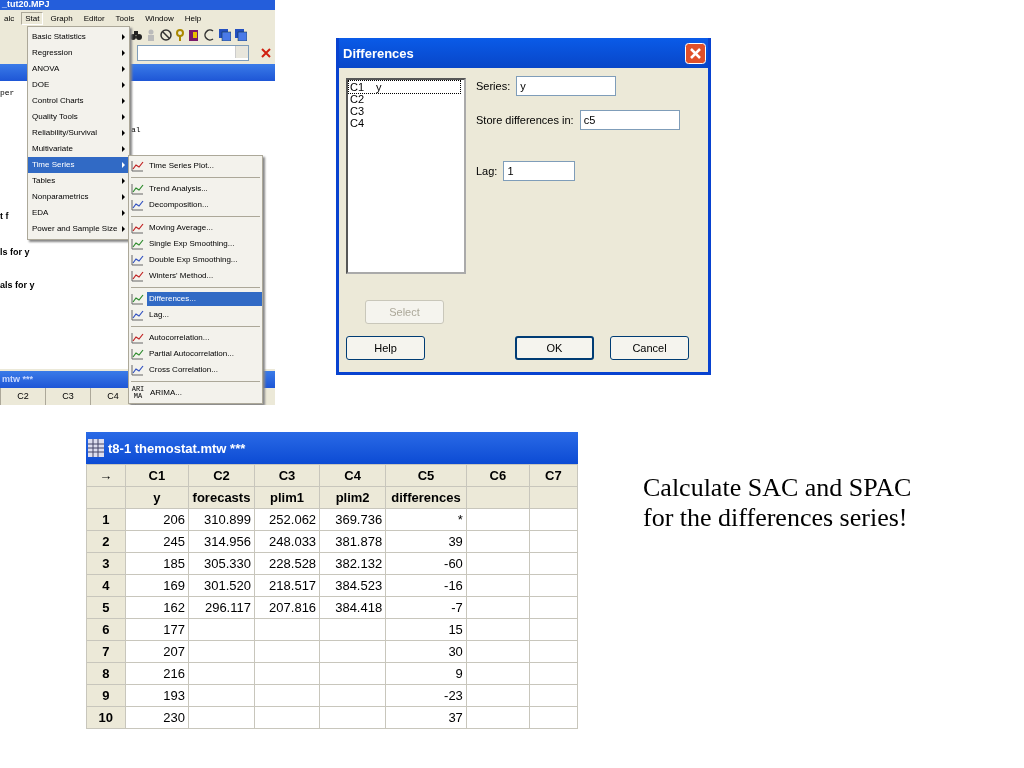 The height and width of the screenshot is (768, 1024). I want to click on table-cell: 381.878, so click(352, 541).